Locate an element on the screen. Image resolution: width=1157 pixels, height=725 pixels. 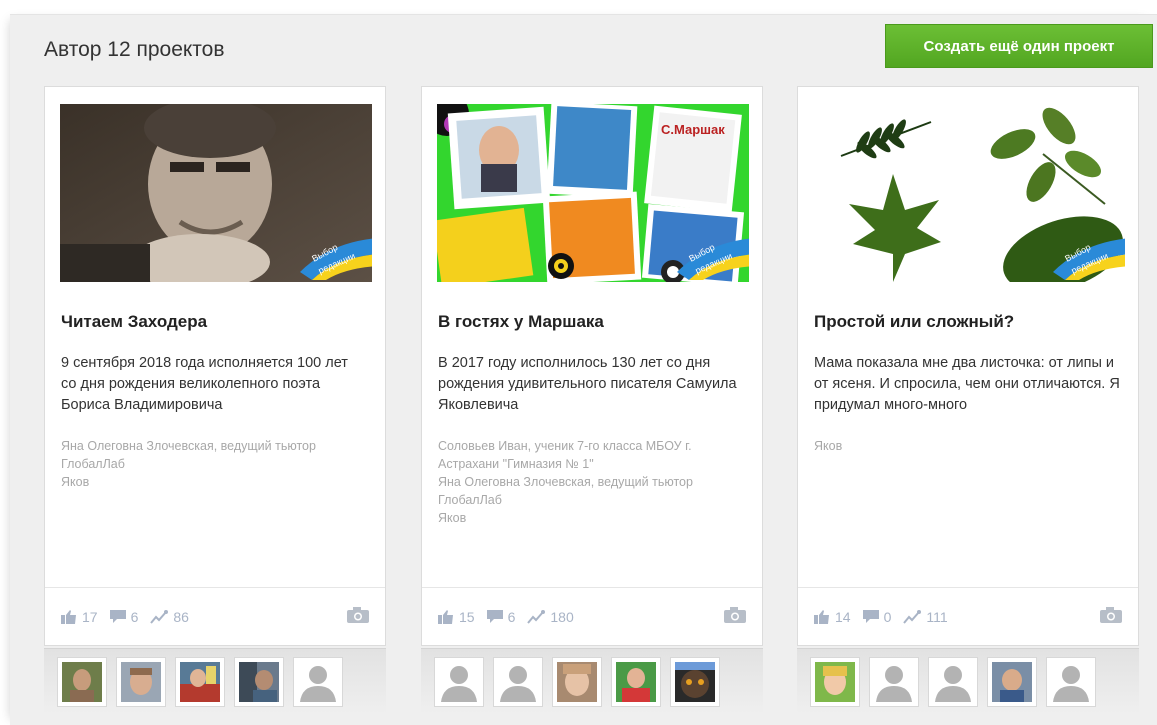
project-image-3: Выбор редакции is located at coordinates (969, 193).